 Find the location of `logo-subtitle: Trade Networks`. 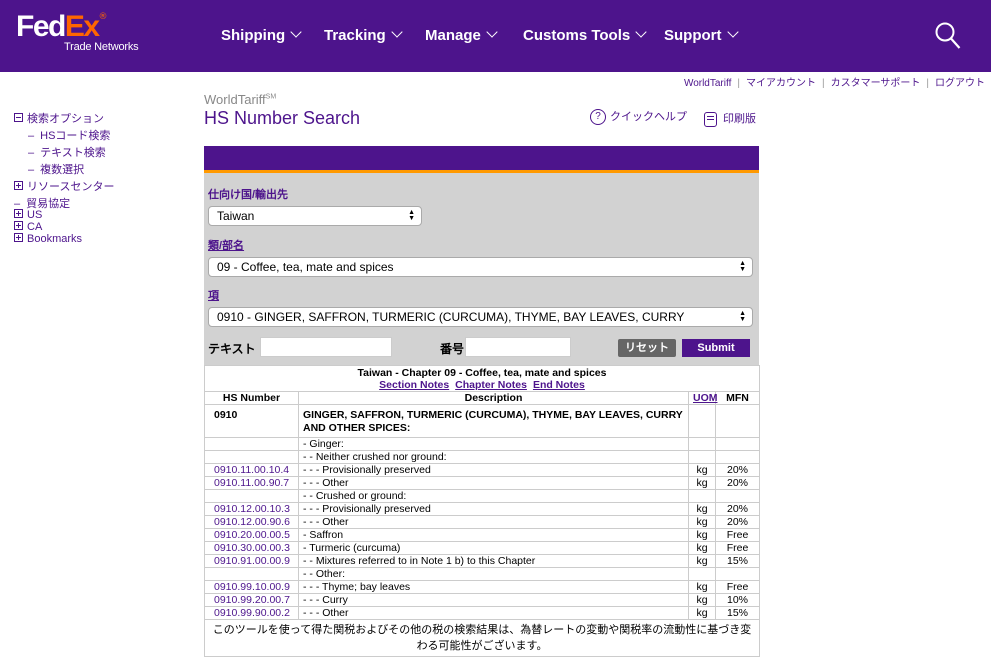

logo-subtitle: Trade Networks is located at coordinates (101, 47).